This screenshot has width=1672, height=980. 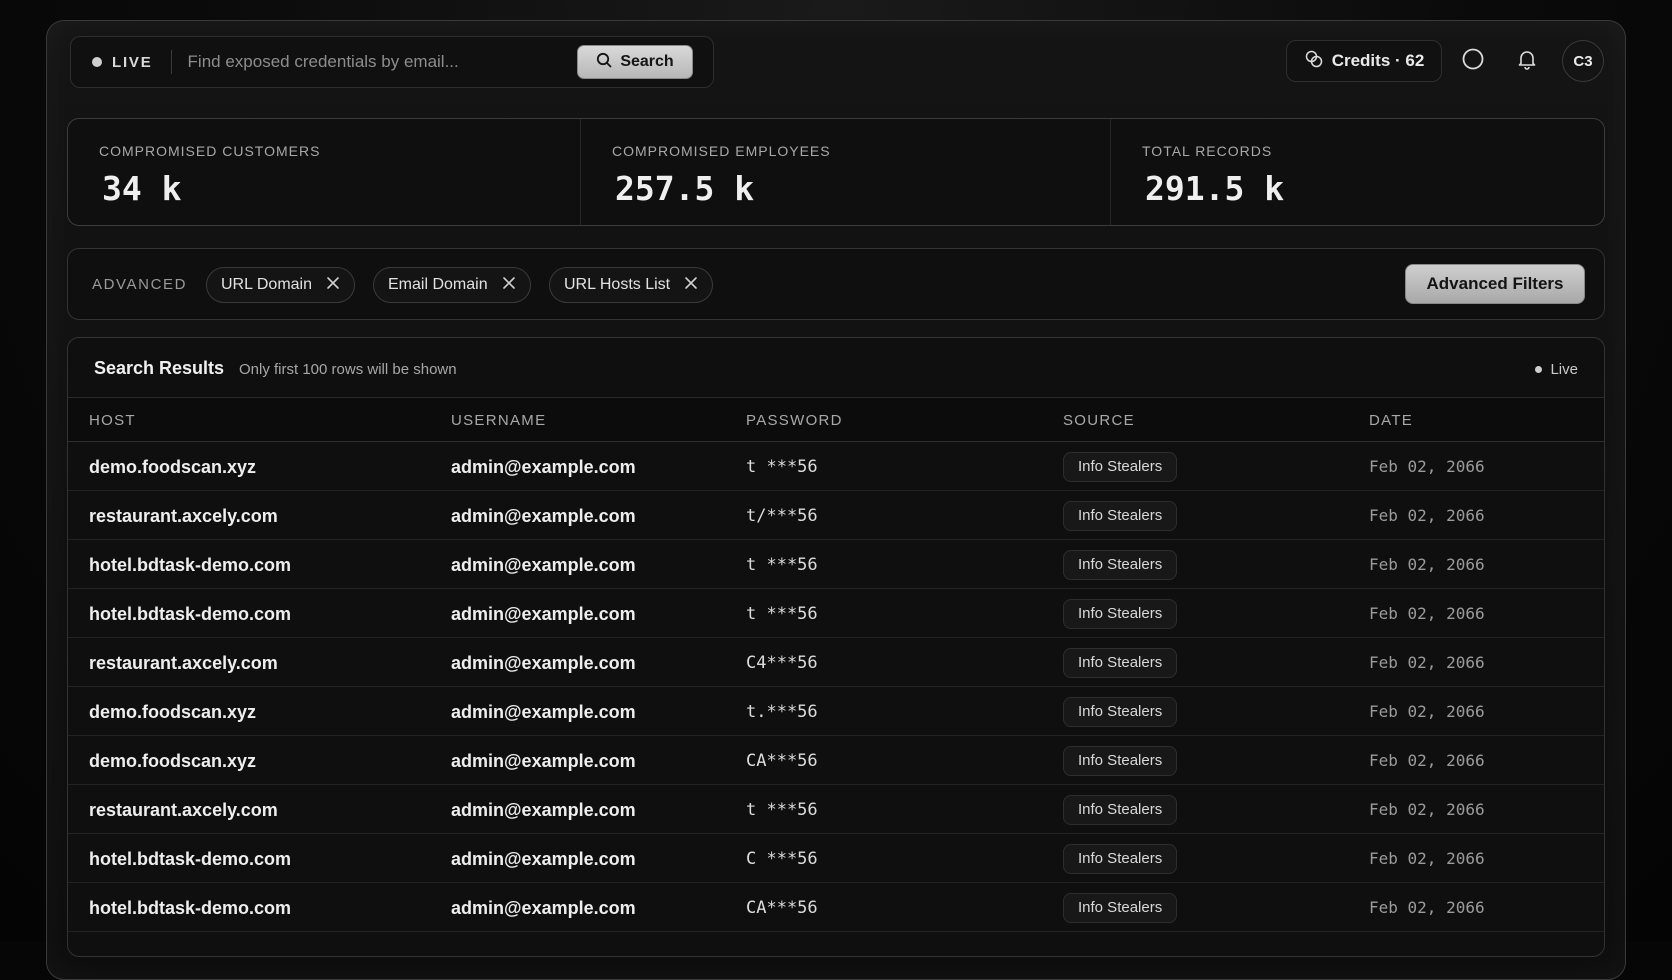 What do you see at coordinates (1583, 61) in the screenshot?
I see `user-avatar: C3` at bounding box center [1583, 61].